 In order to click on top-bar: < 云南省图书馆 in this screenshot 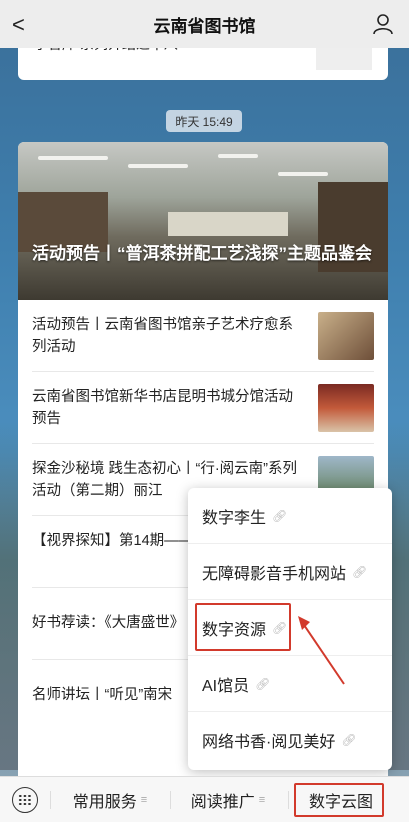, I will do `click(204, 24)`.